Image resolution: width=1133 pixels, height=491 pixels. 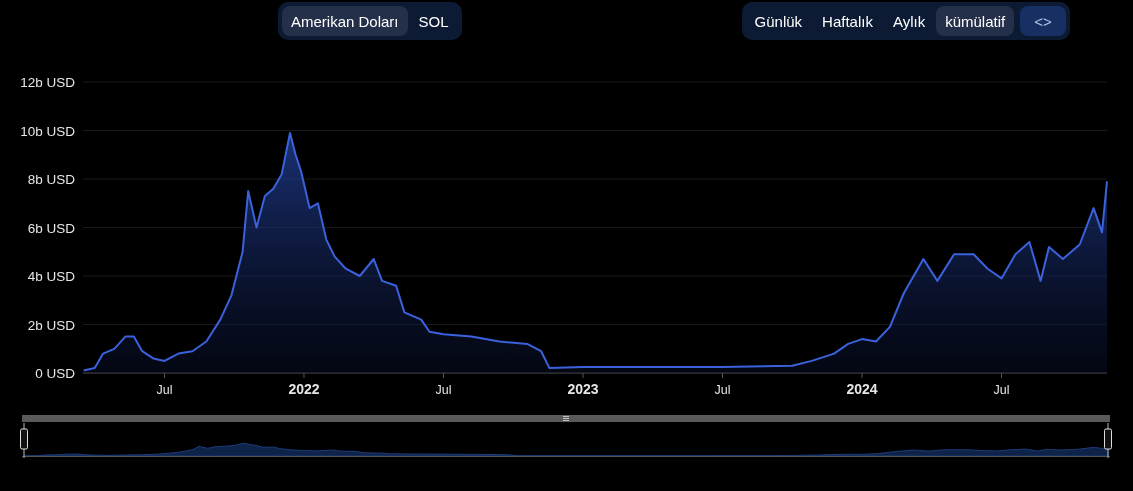 I want to click on y-axis-label: 10b USD, so click(x=47, y=131).